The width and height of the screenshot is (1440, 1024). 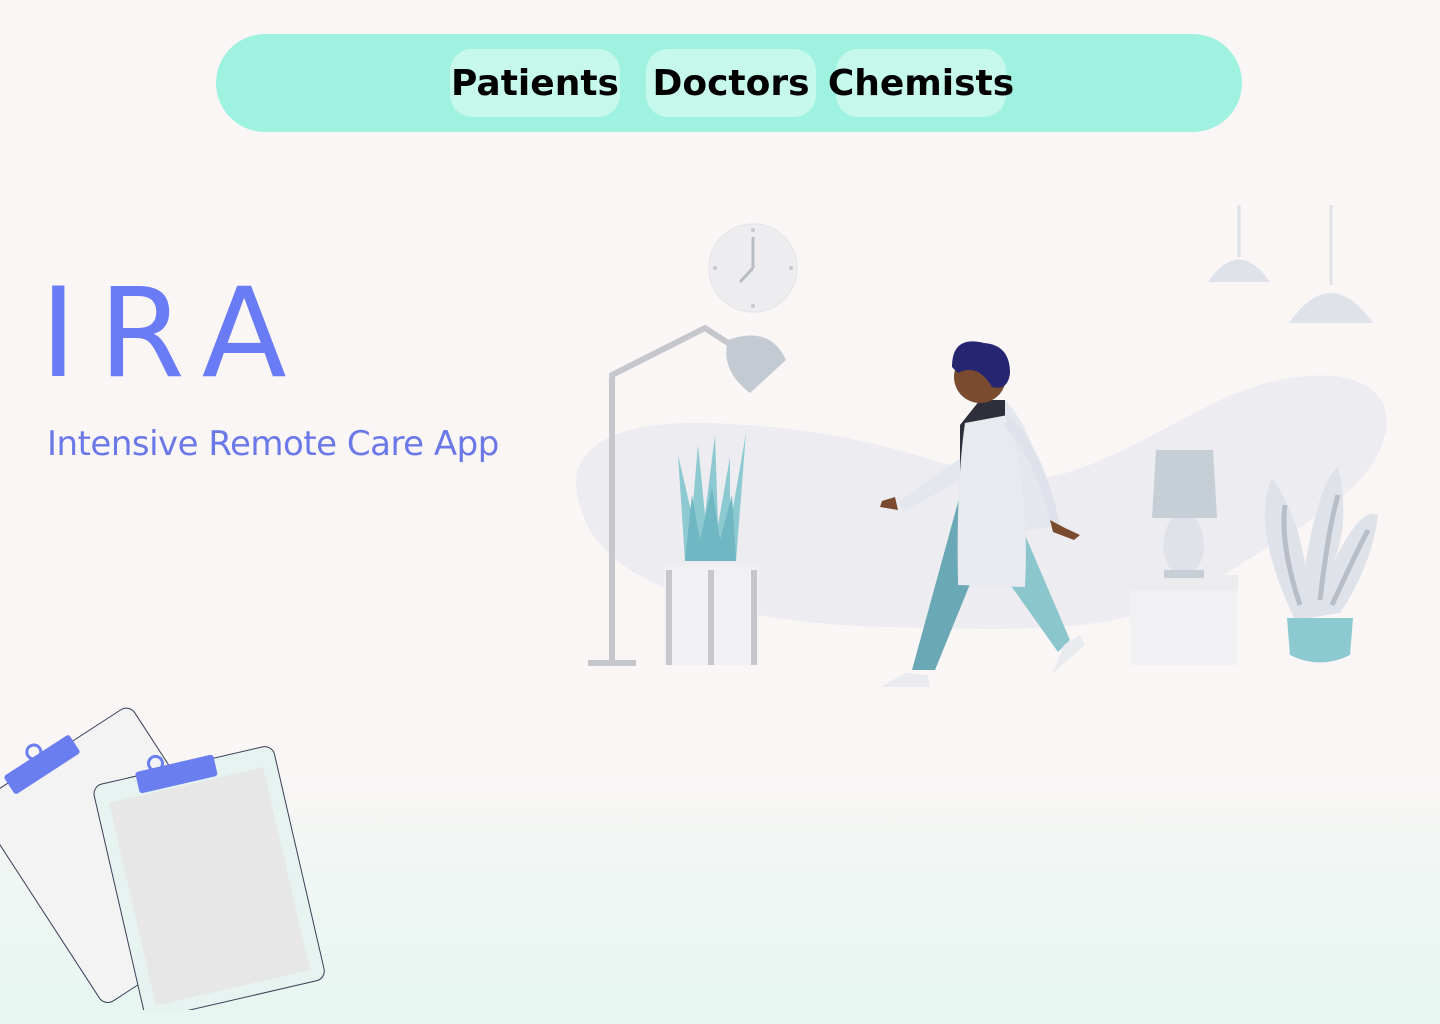 I want to click on nav-doctors-button: Doctors, so click(x=731, y=83).